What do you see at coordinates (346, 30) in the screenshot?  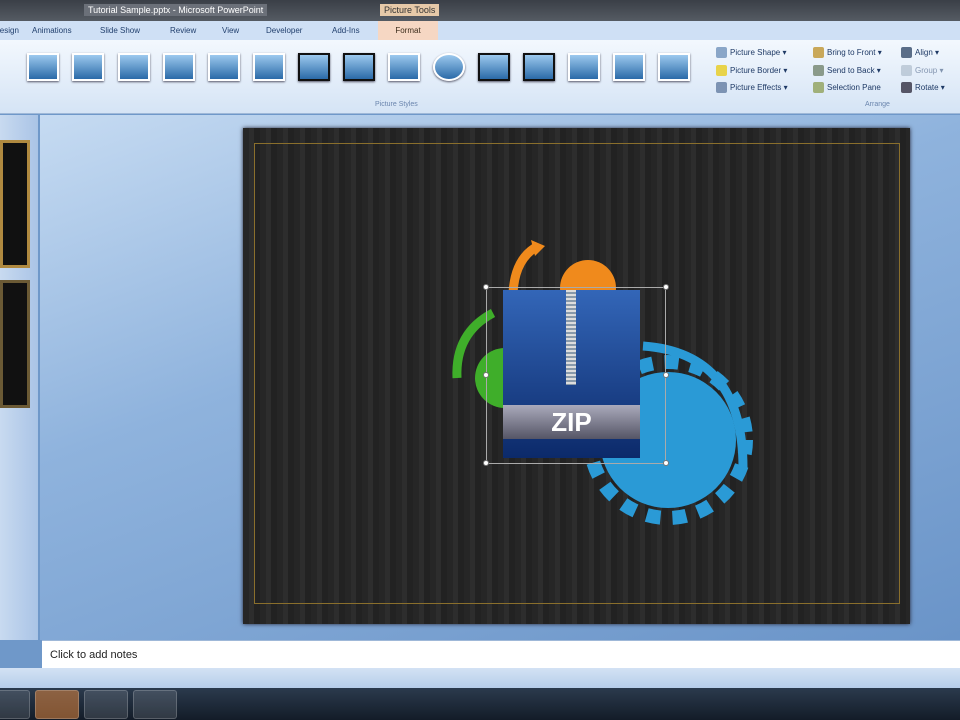 I see `tab-add-ins: Add-Ins` at bounding box center [346, 30].